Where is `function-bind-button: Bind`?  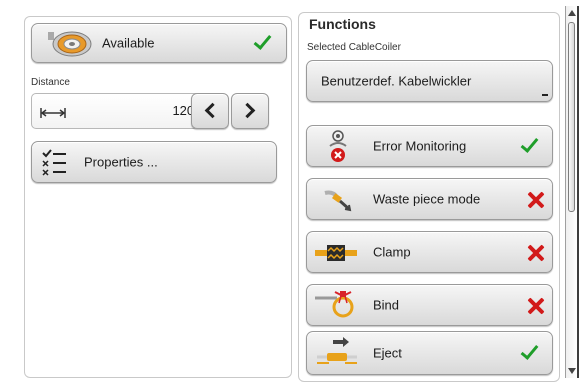
function-bind-button: Bind is located at coordinates (429, 305).